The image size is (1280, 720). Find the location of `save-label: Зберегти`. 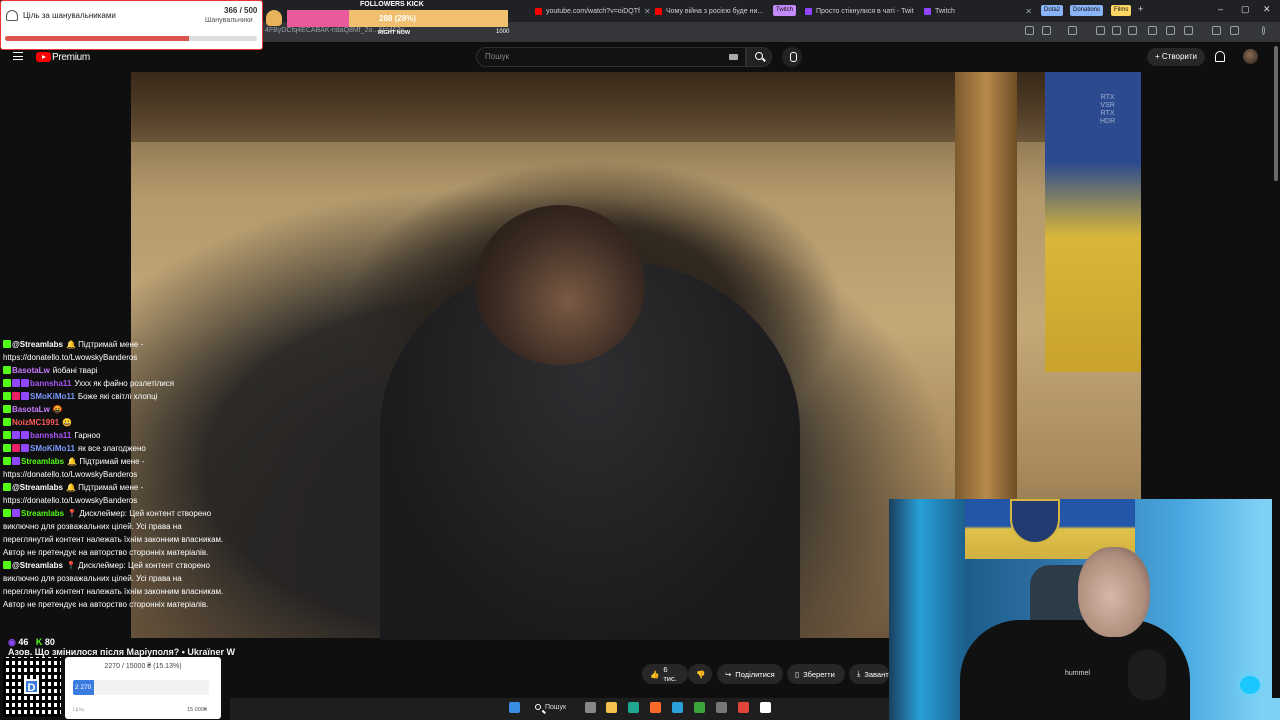

save-label: Зберегти is located at coordinates (819, 674).